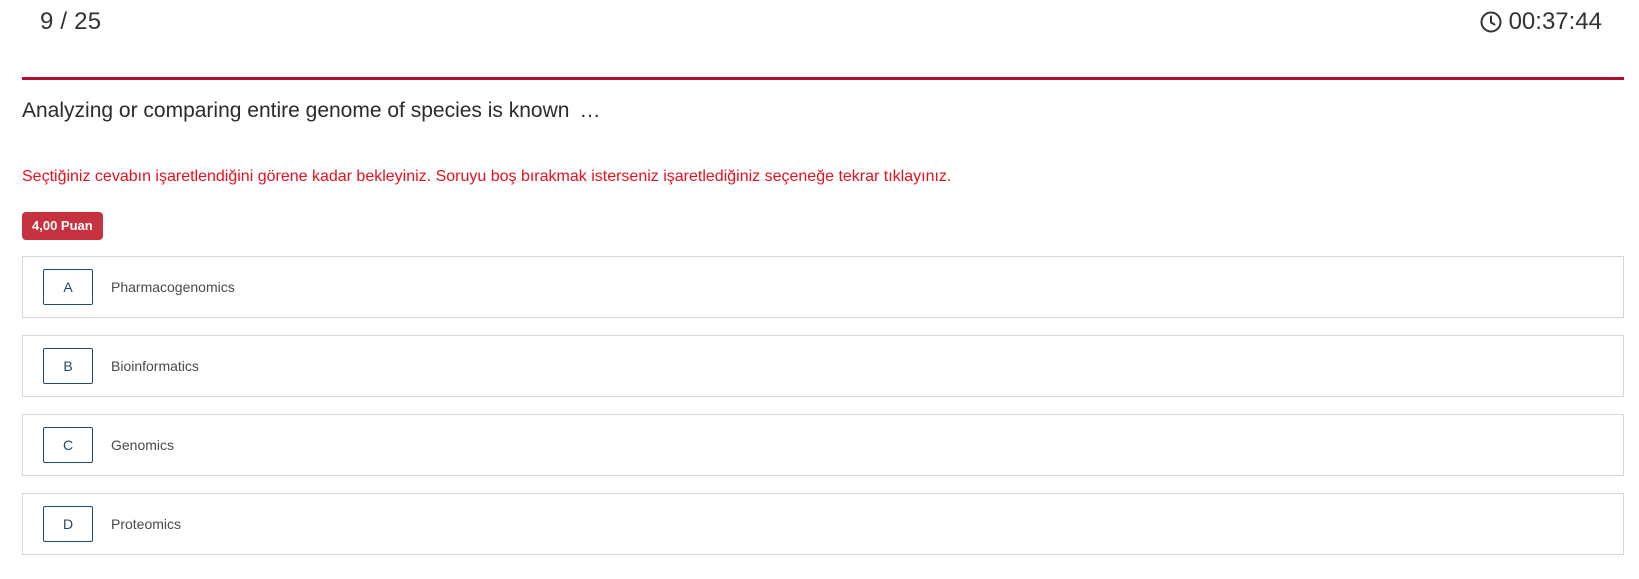  Describe the element at coordinates (1555, 21) in the screenshot. I see `timer-value: 00:37:44` at that location.